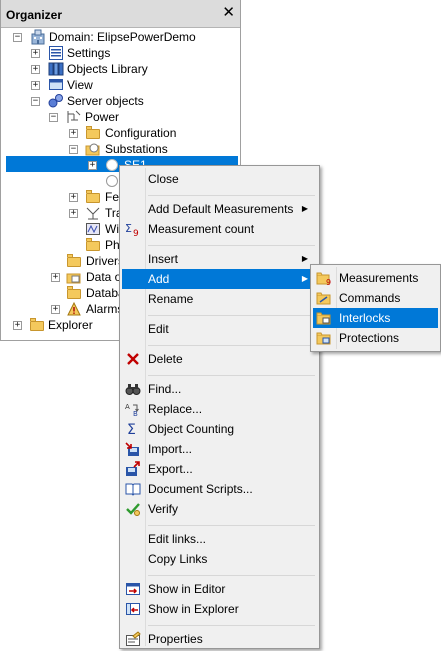 The image size is (441, 651). I want to click on menu-item-delete: Delete, so click(219, 359).